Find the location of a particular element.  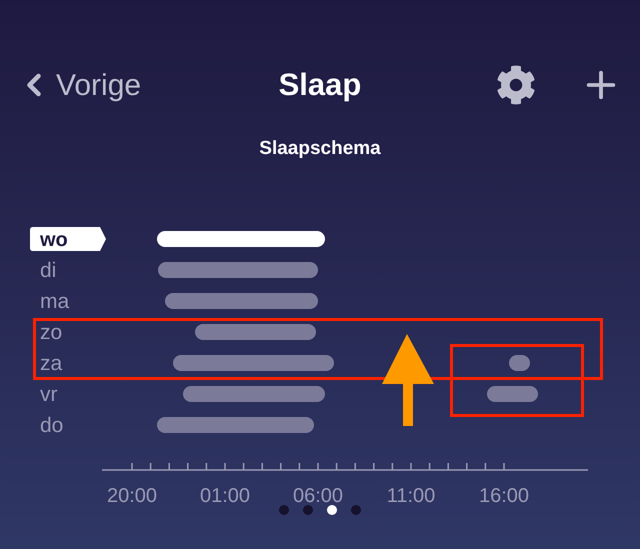

back-button: Vorige is located at coordinates (79, 85).